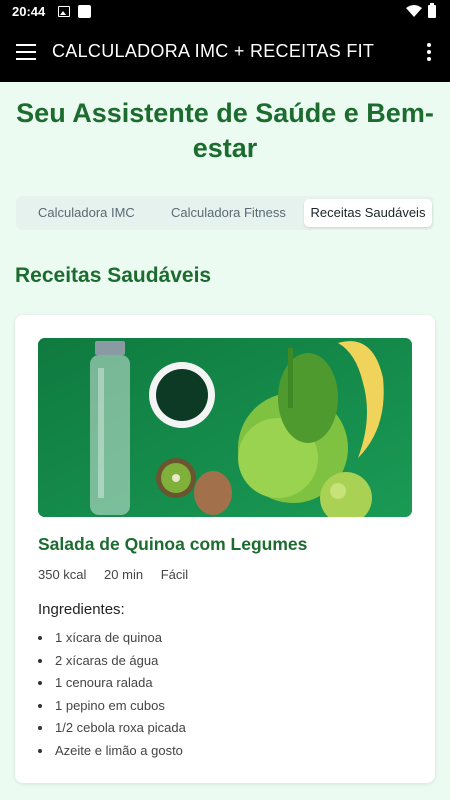 The width and height of the screenshot is (450, 800). Describe the element at coordinates (173, 544) in the screenshot. I see `recipe-name: Salada de Quinoa com Legumes` at that location.